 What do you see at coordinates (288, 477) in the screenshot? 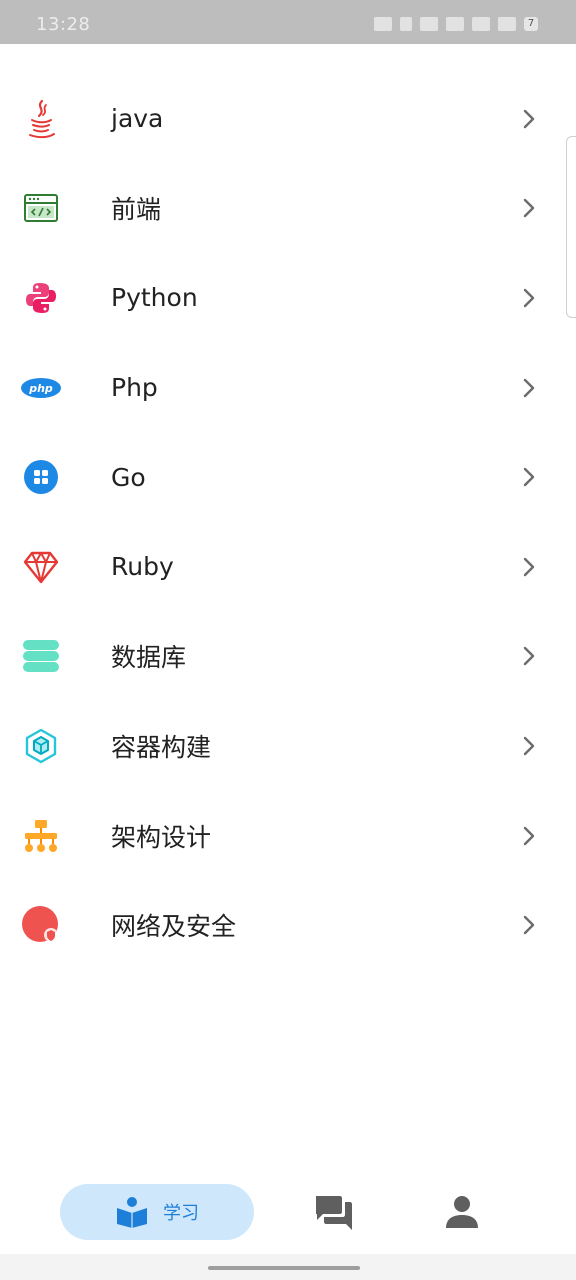
I see `category-row-go: Go` at bounding box center [288, 477].